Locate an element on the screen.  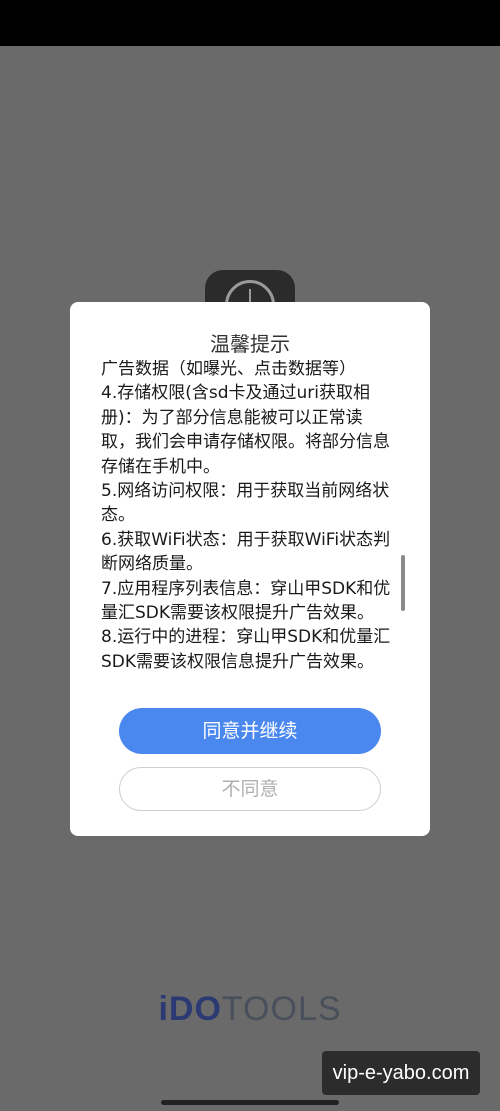
watermark: vip-e-yabo.com is located at coordinates (401, 1073).